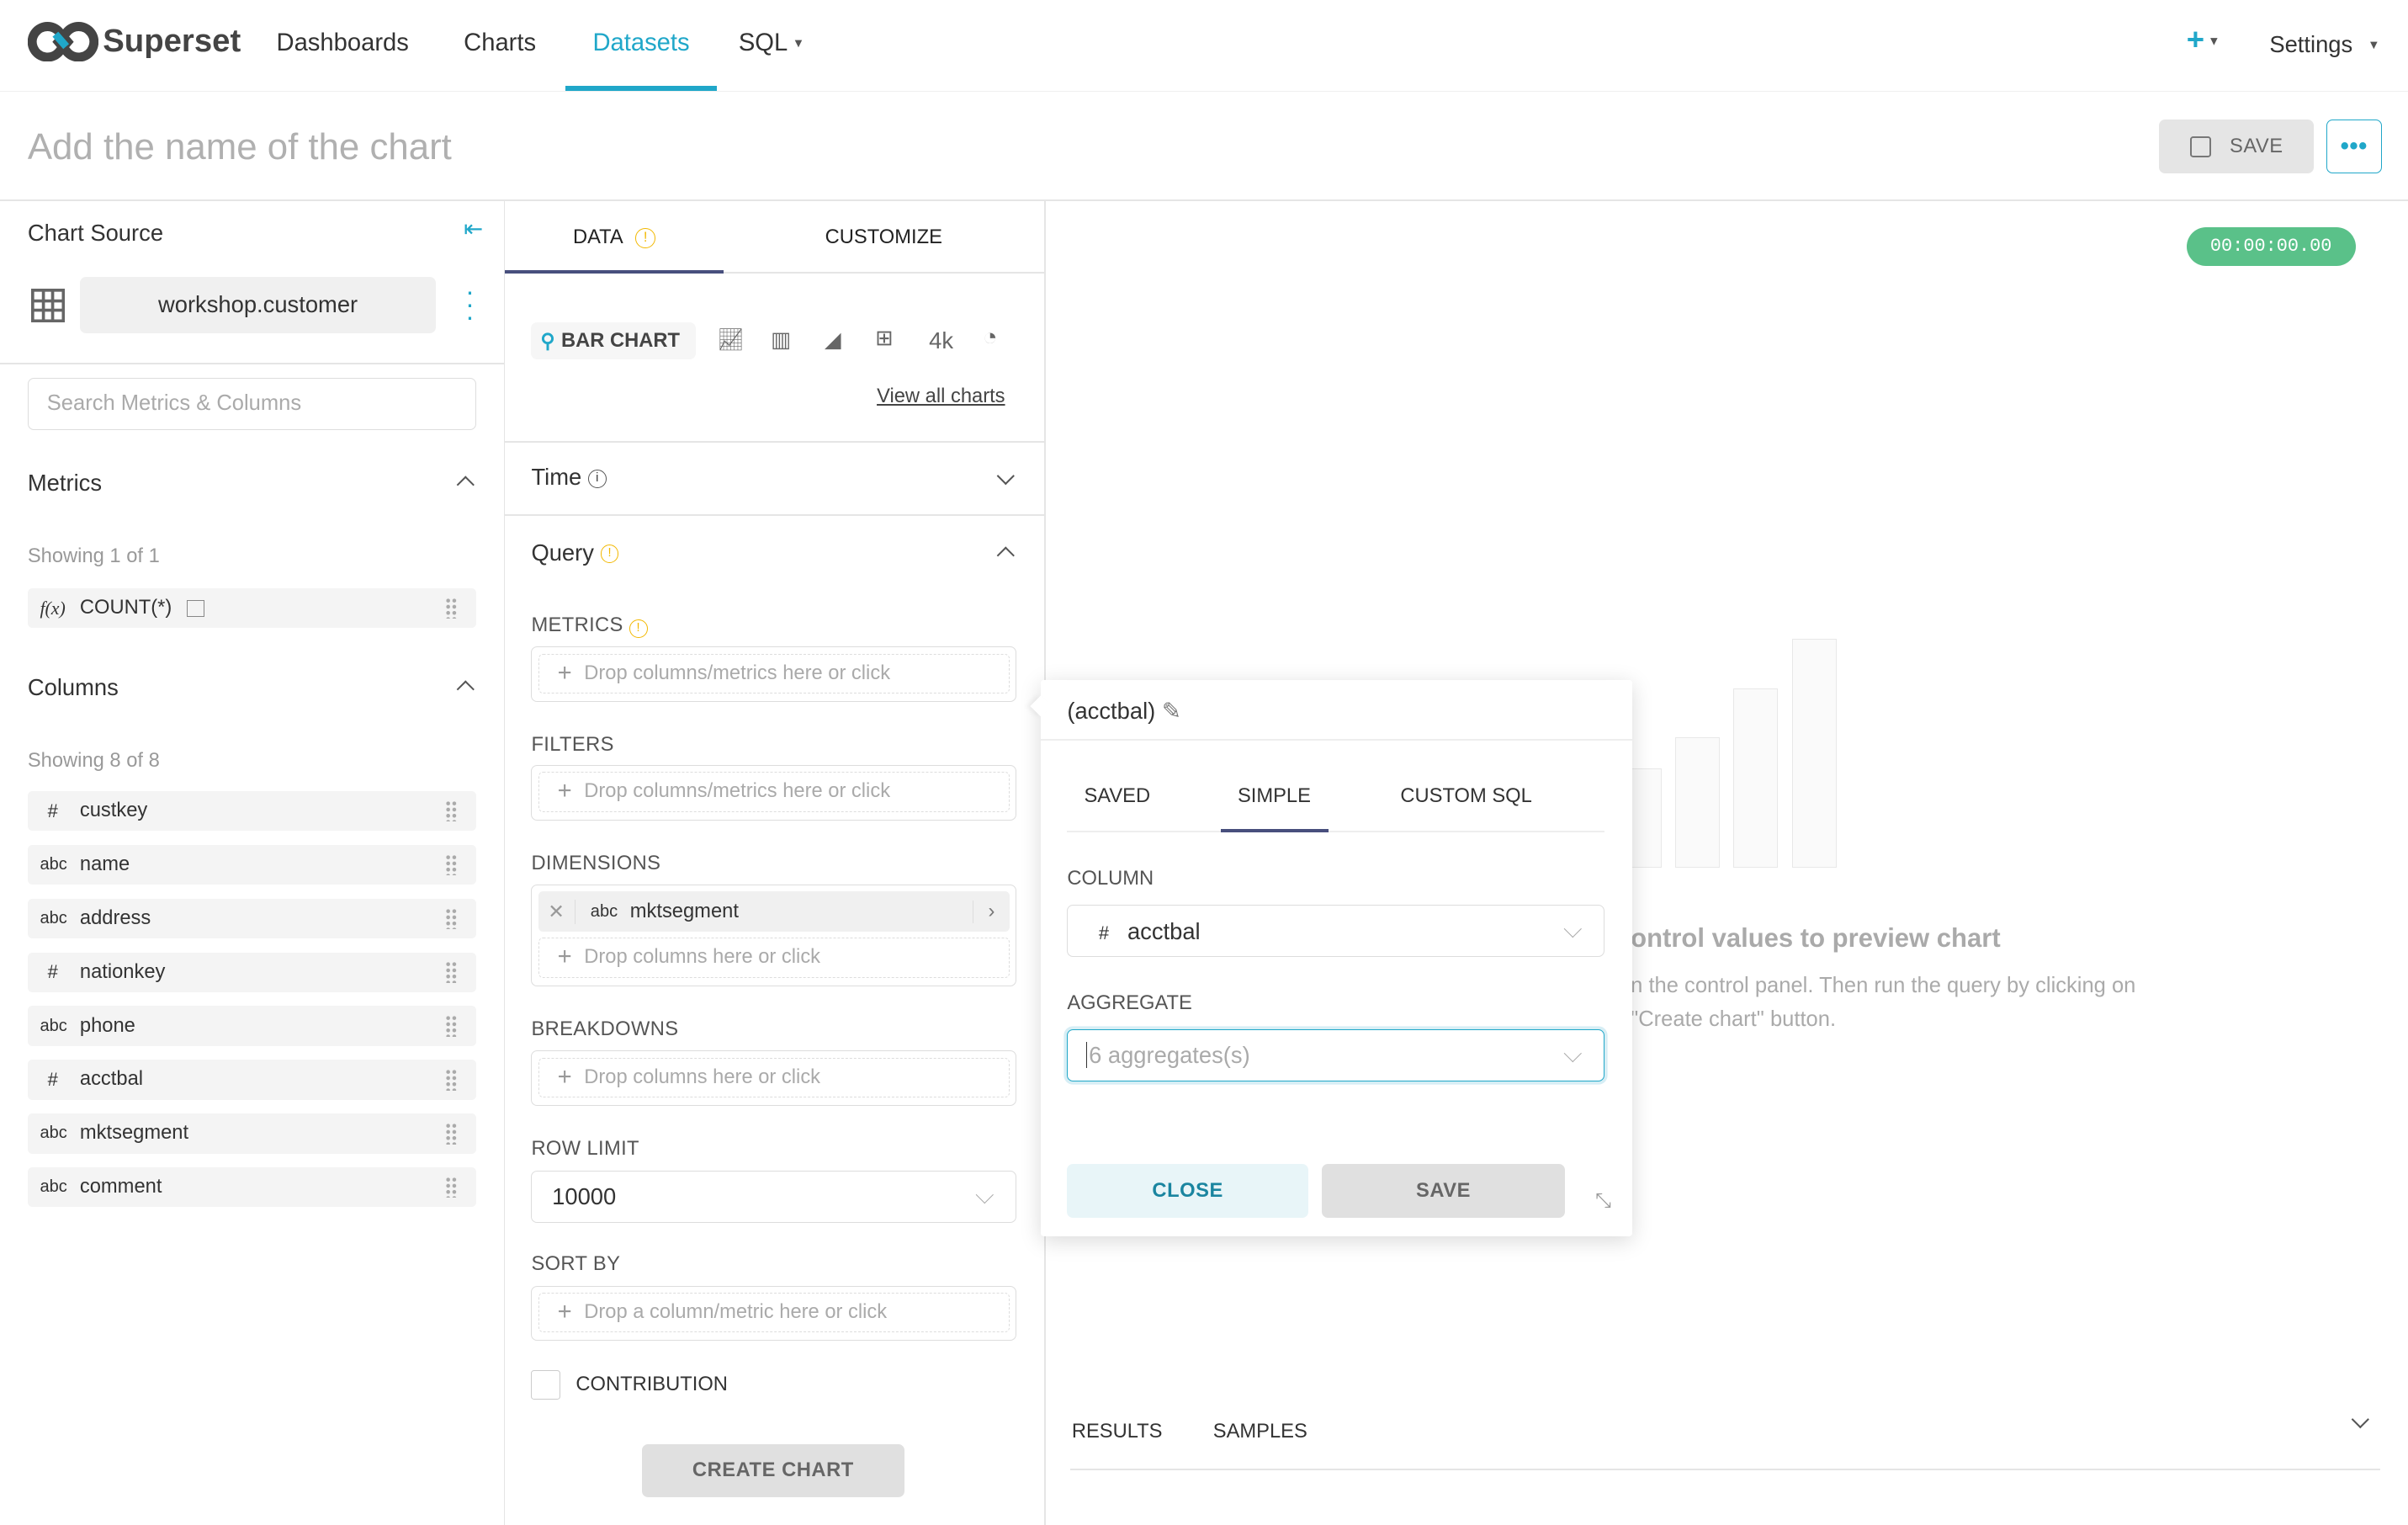 The width and height of the screenshot is (2408, 1525). I want to click on column-item: abc address, so click(251, 919).